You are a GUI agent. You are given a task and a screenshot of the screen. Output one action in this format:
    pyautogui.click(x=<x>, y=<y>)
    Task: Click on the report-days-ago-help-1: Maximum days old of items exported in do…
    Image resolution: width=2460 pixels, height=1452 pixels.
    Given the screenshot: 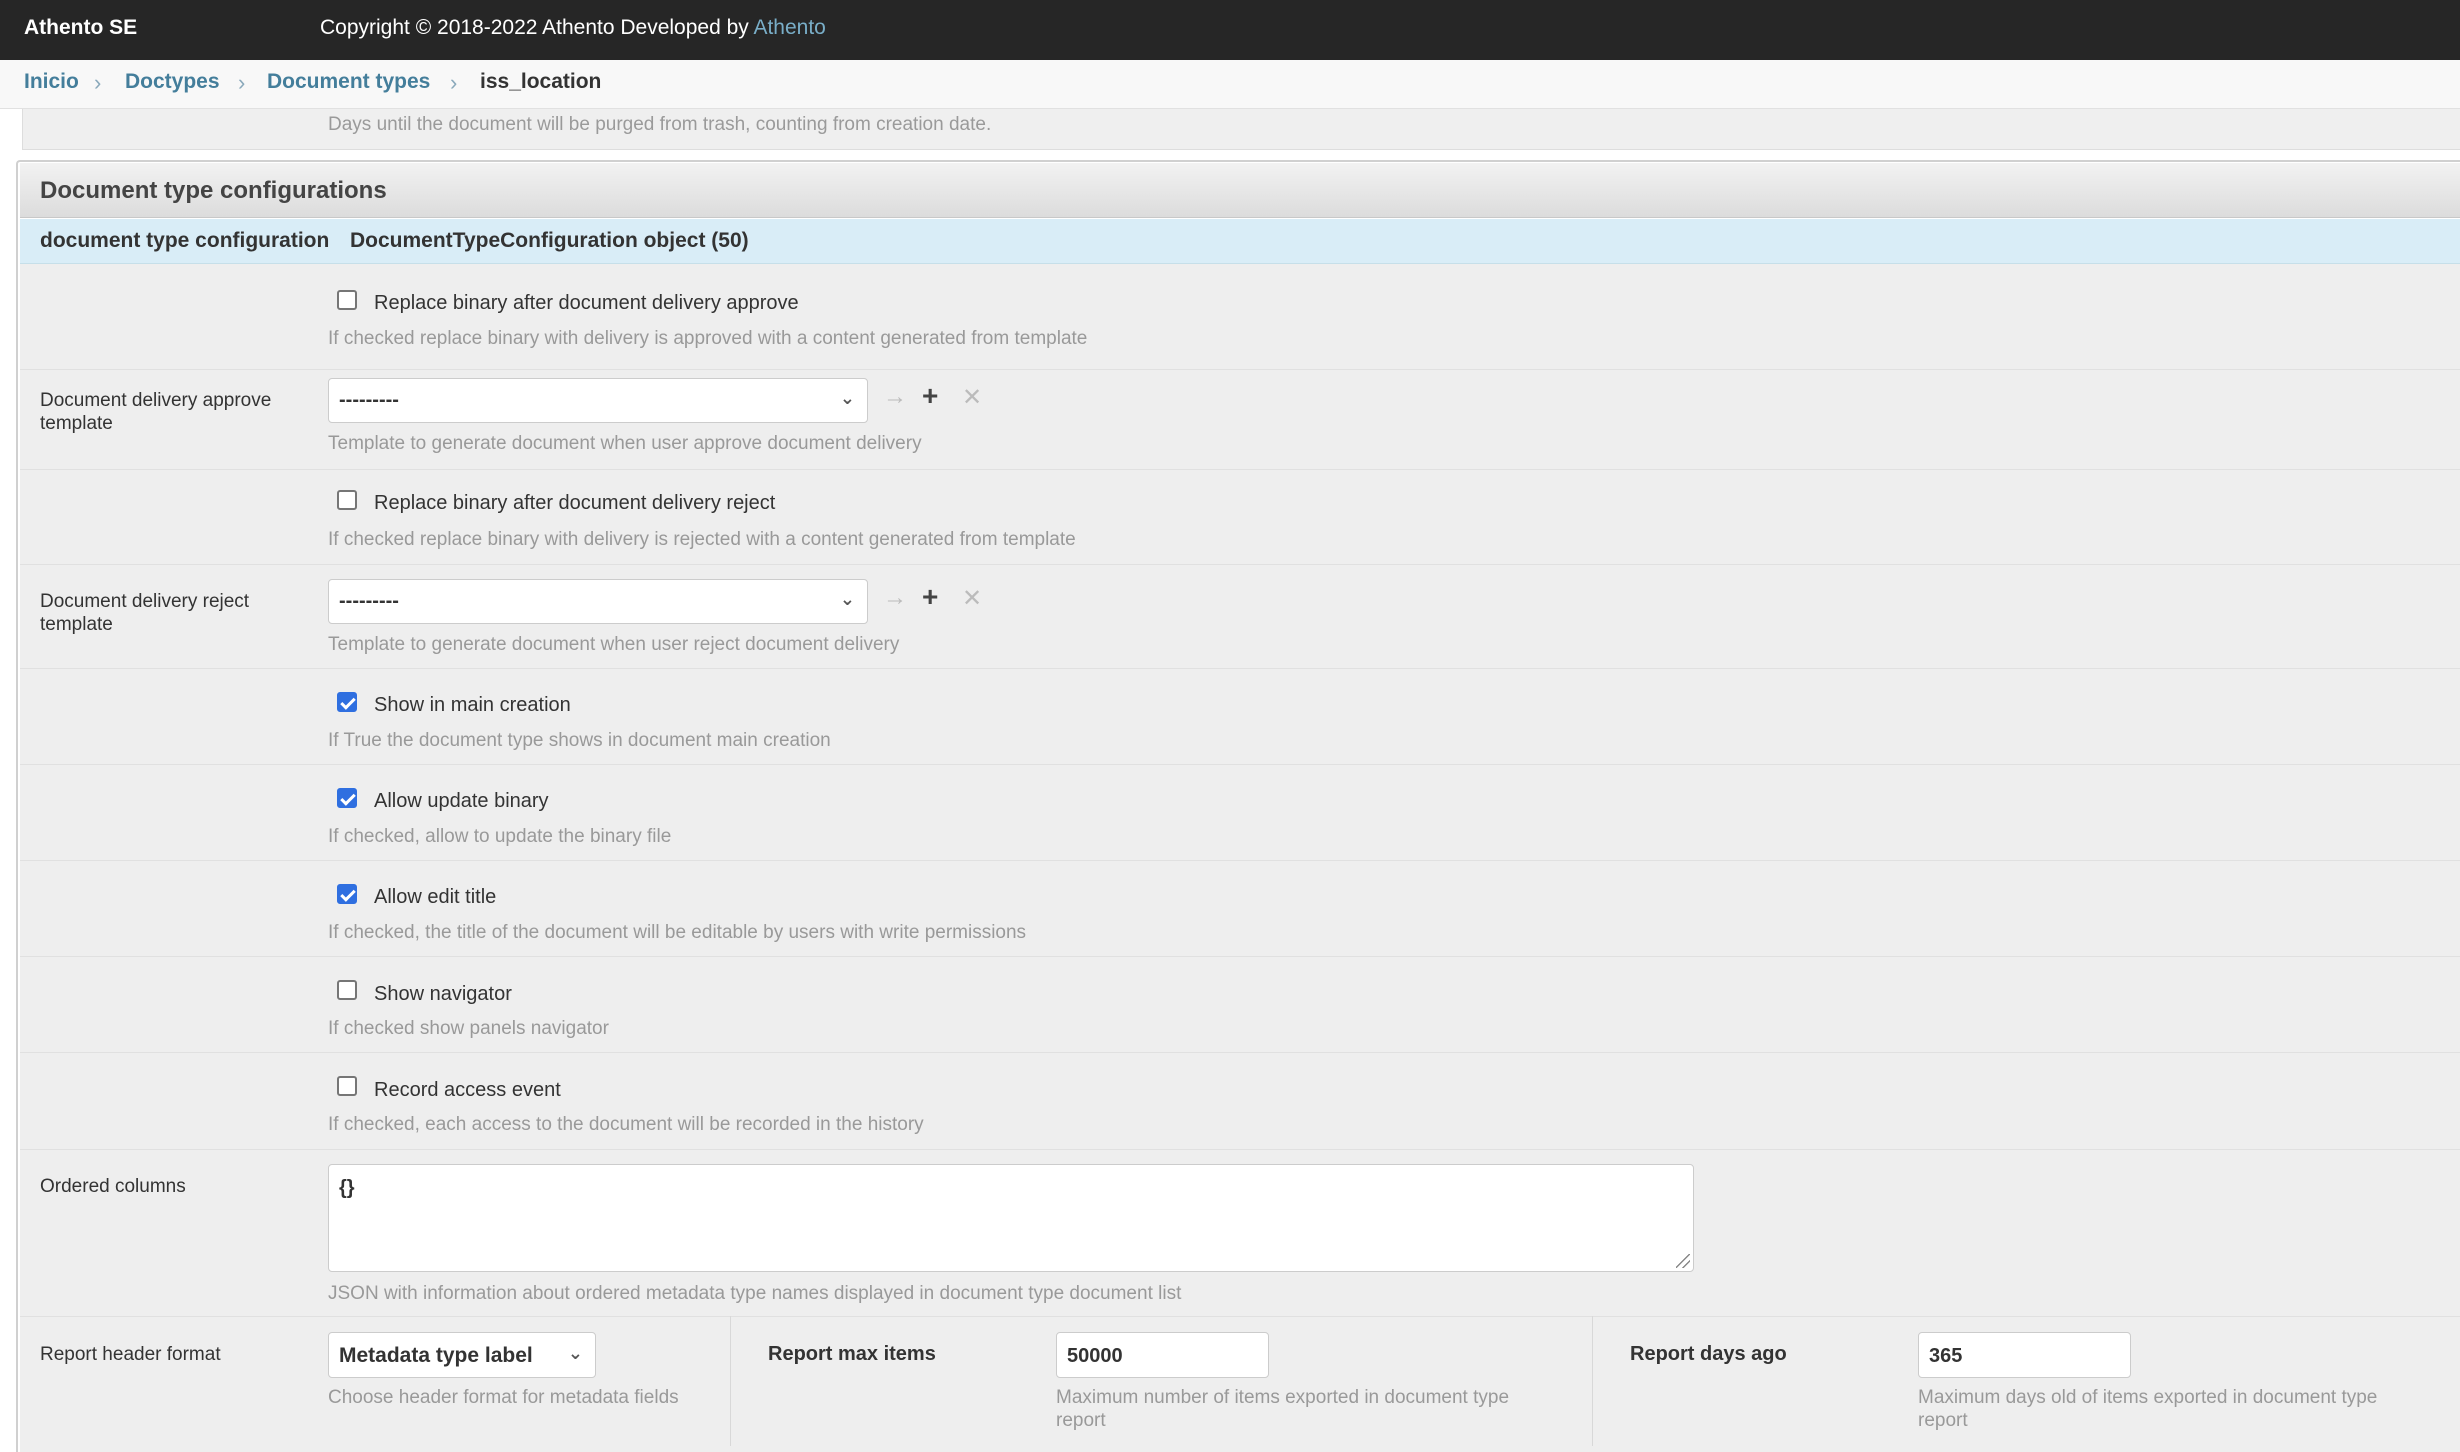 What is the action you would take?
    pyautogui.click(x=2148, y=1397)
    